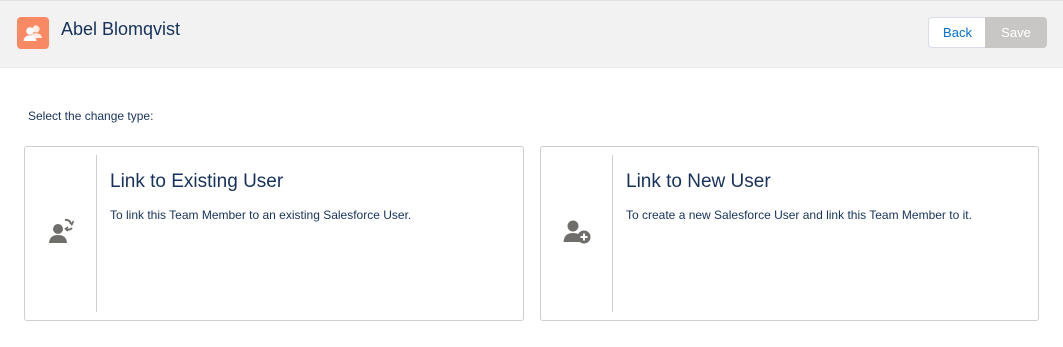  Describe the element at coordinates (197, 181) in the screenshot. I see `card-title: Link to Existing User` at that location.